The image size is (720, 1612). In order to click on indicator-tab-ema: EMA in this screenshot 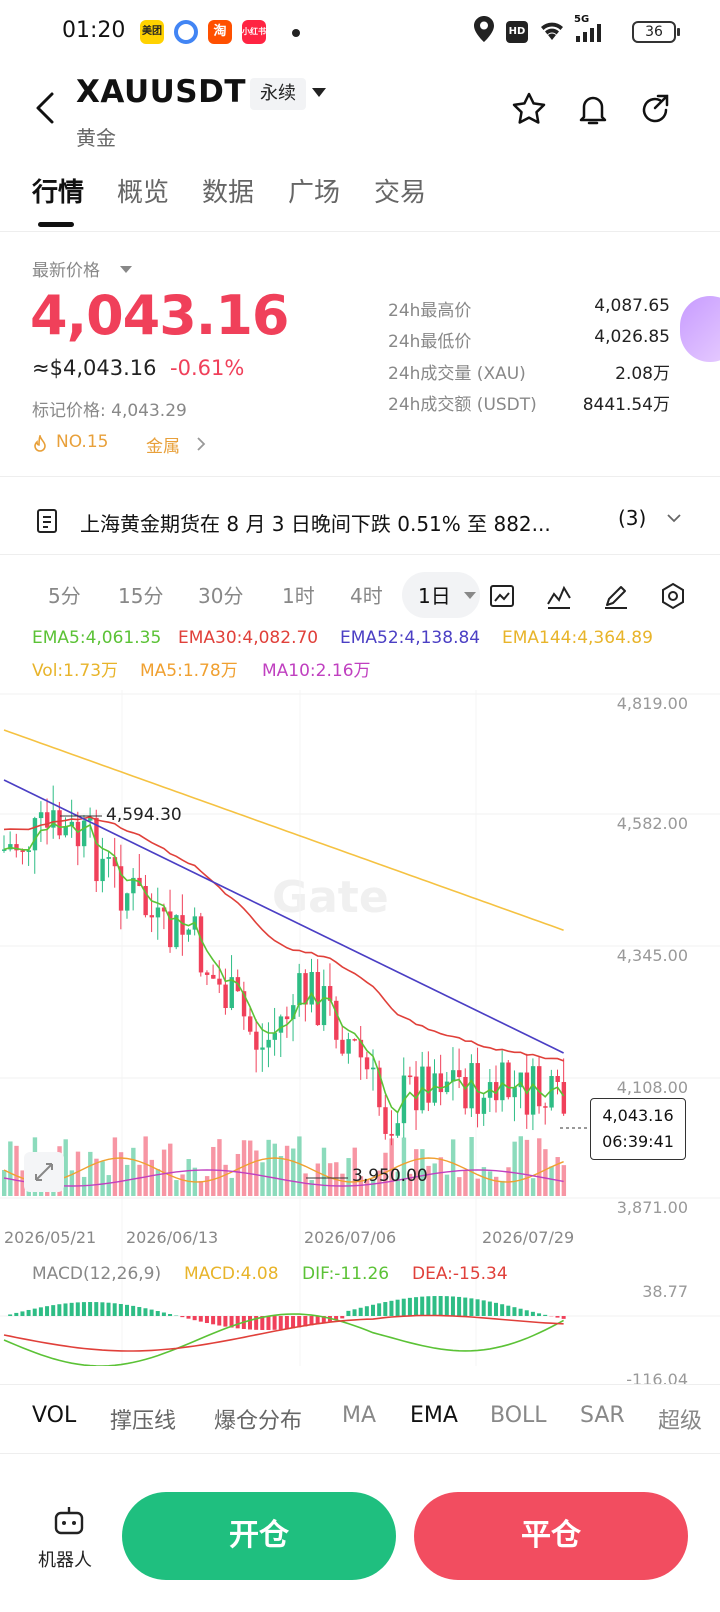, I will do `click(434, 1415)`.